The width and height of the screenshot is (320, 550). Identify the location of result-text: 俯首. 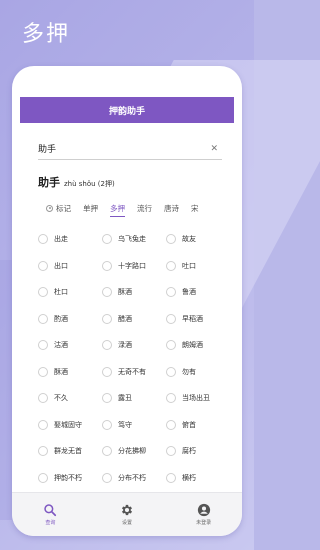
(189, 424).